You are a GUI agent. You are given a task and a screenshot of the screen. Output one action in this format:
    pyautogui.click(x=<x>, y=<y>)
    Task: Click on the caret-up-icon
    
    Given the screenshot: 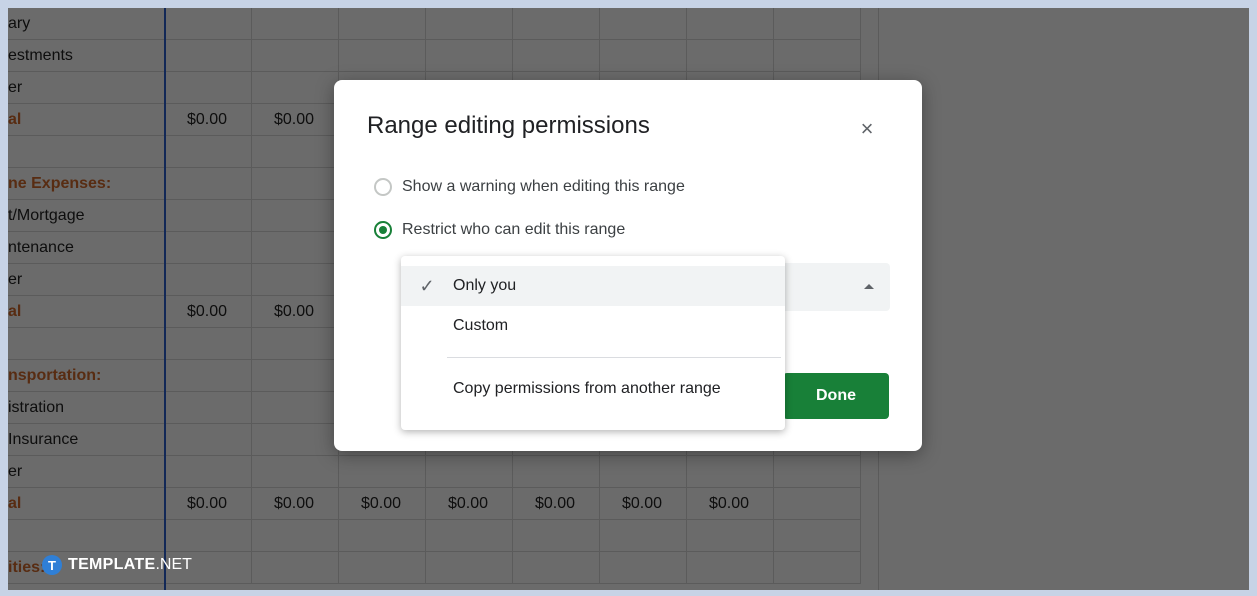 What is the action you would take?
    pyautogui.click(x=869, y=286)
    